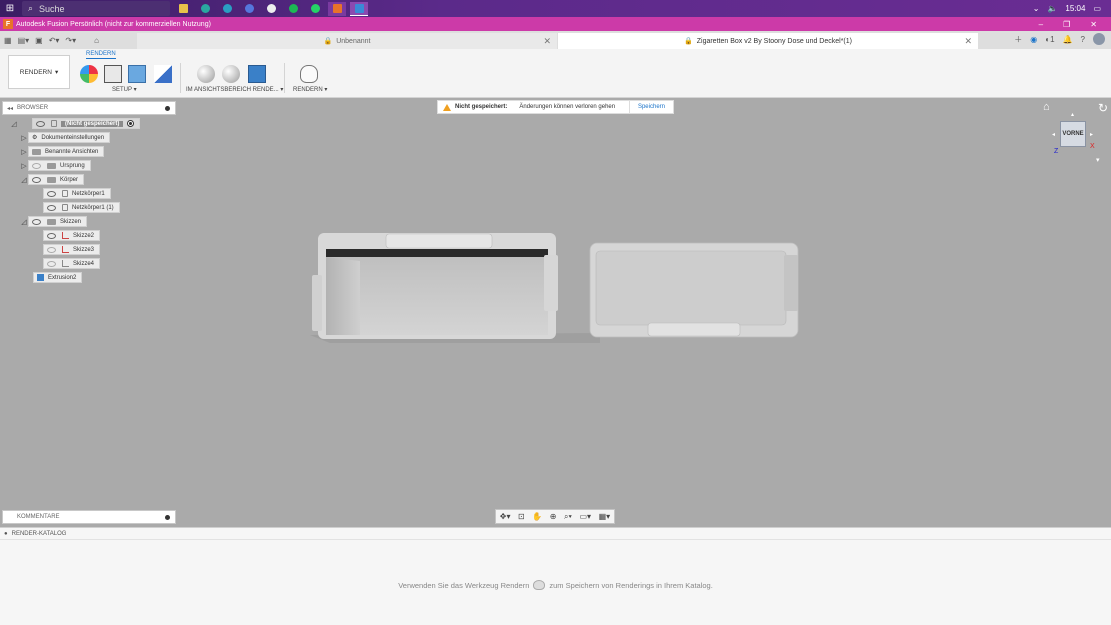 Image resolution: width=1111 pixels, height=625 pixels. I want to click on orbit-icon: ✥▾, so click(505, 516).